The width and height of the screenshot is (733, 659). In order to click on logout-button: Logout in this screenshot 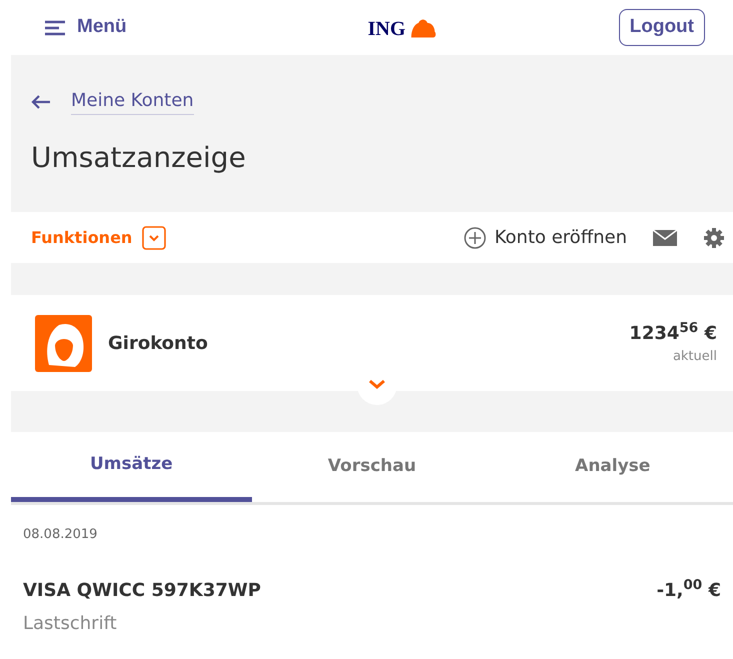, I will do `click(661, 27)`.